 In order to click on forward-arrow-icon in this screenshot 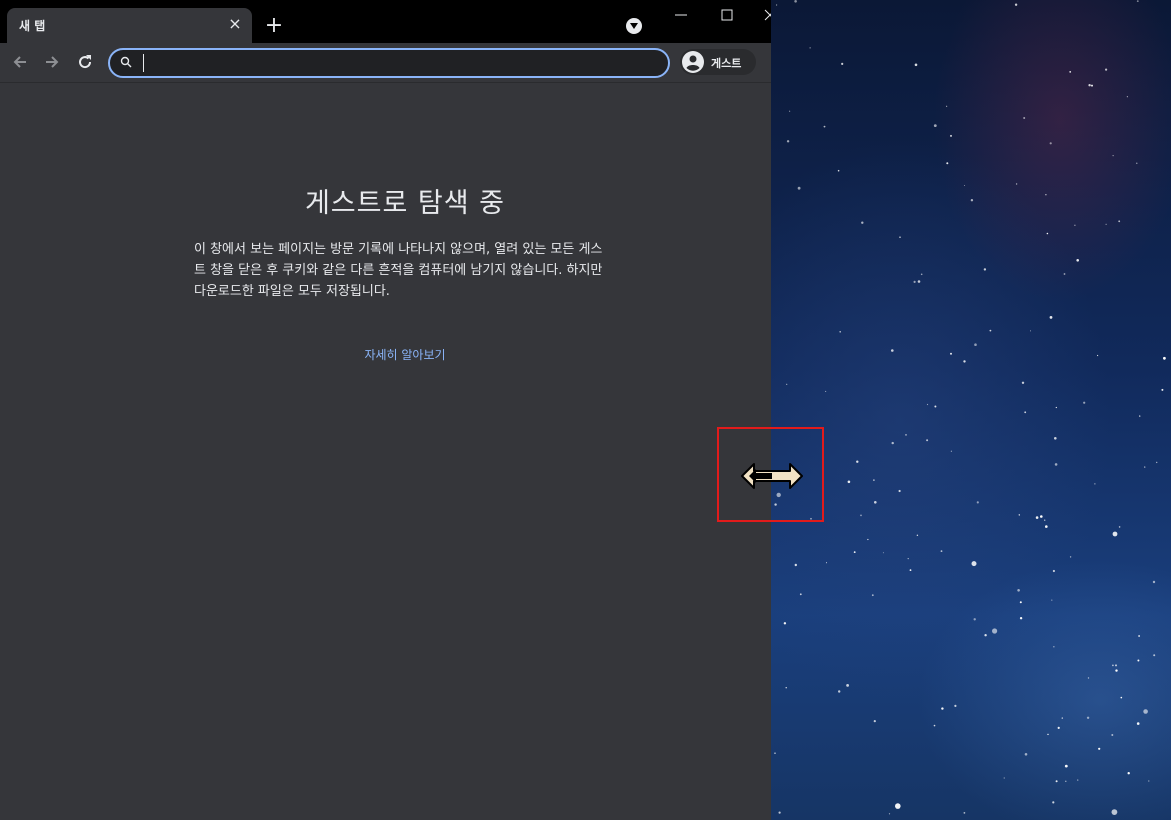, I will do `click(52, 62)`.